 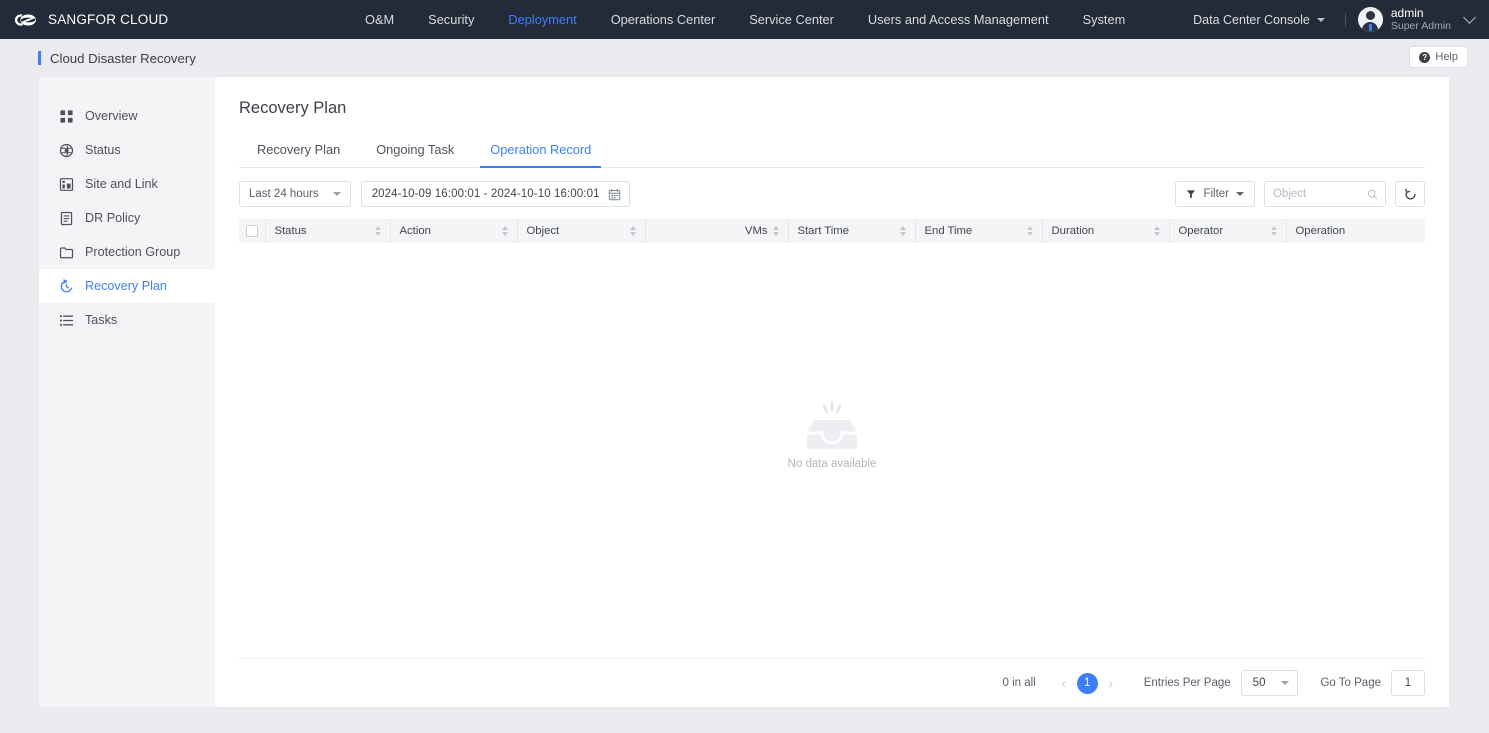 What do you see at coordinates (1269, 683) in the screenshot?
I see `entries-per-page-select: 50` at bounding box center [1269, 683].